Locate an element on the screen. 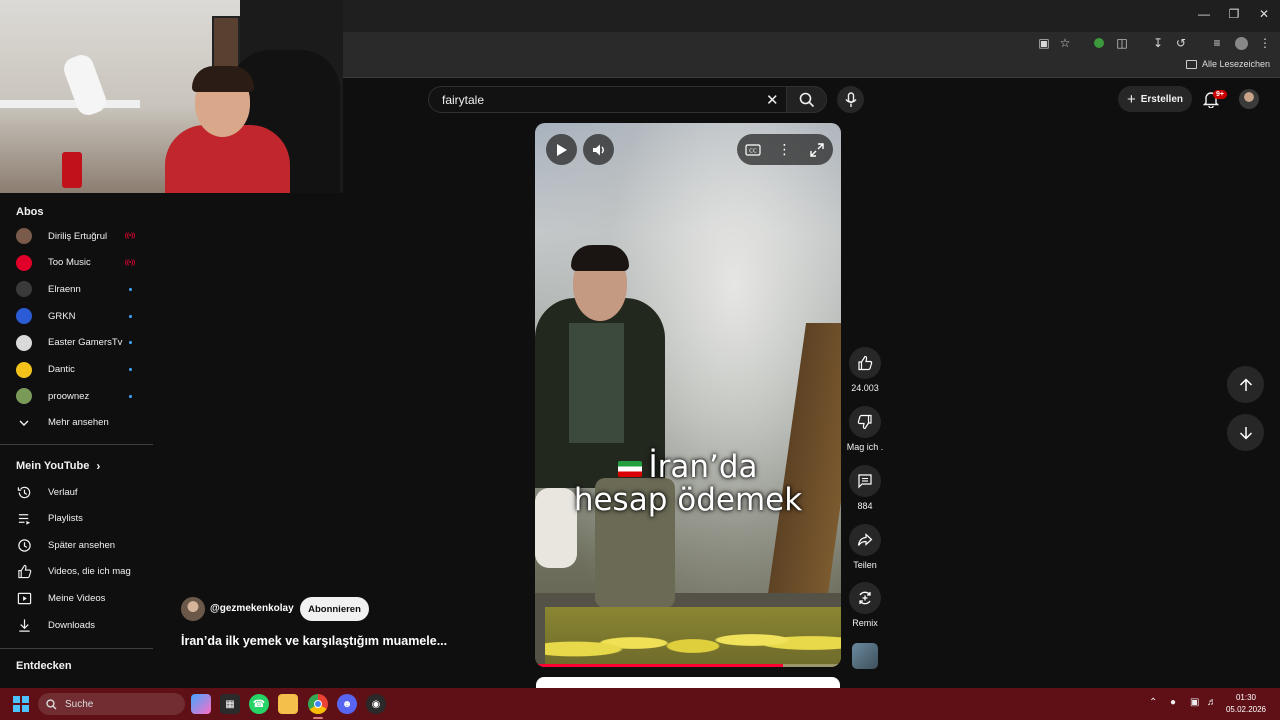  previous-short-button is located at coordinates (1245, 384).